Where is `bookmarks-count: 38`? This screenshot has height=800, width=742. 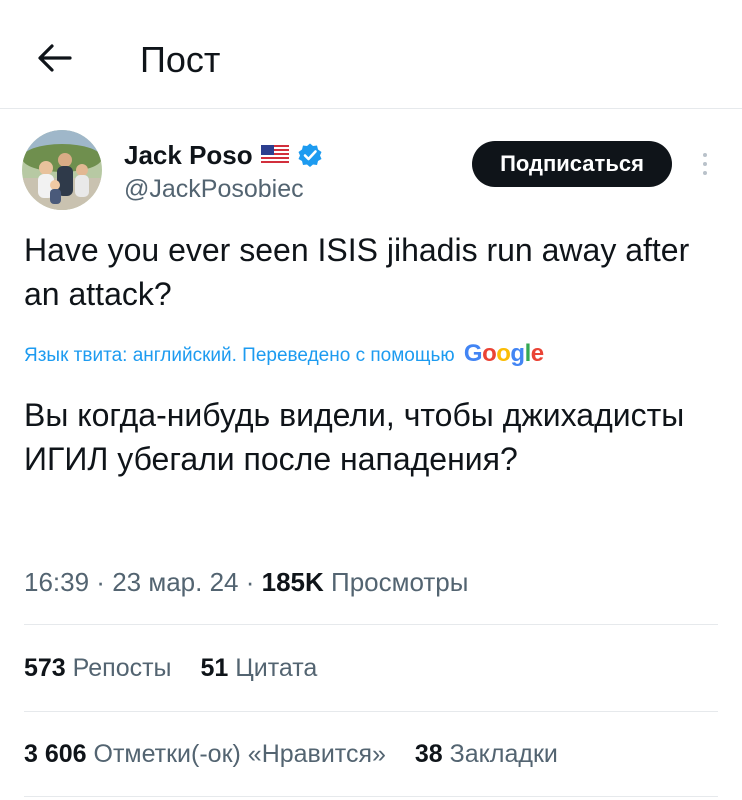 bookmarks-count: 38 is located at coordinates (428, 754).